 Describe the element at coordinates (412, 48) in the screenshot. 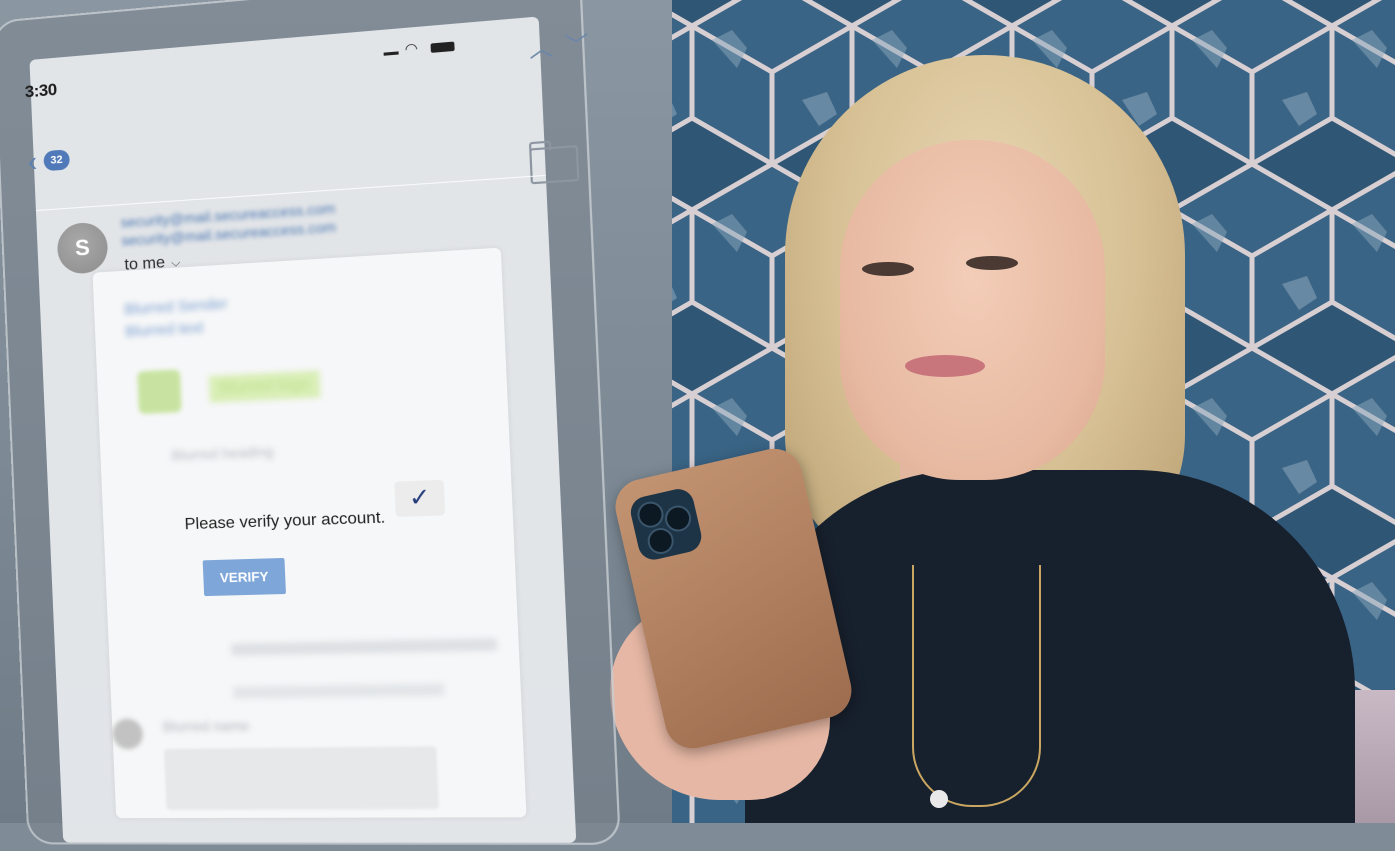

I see `wifi-icon: ◠` at that location.